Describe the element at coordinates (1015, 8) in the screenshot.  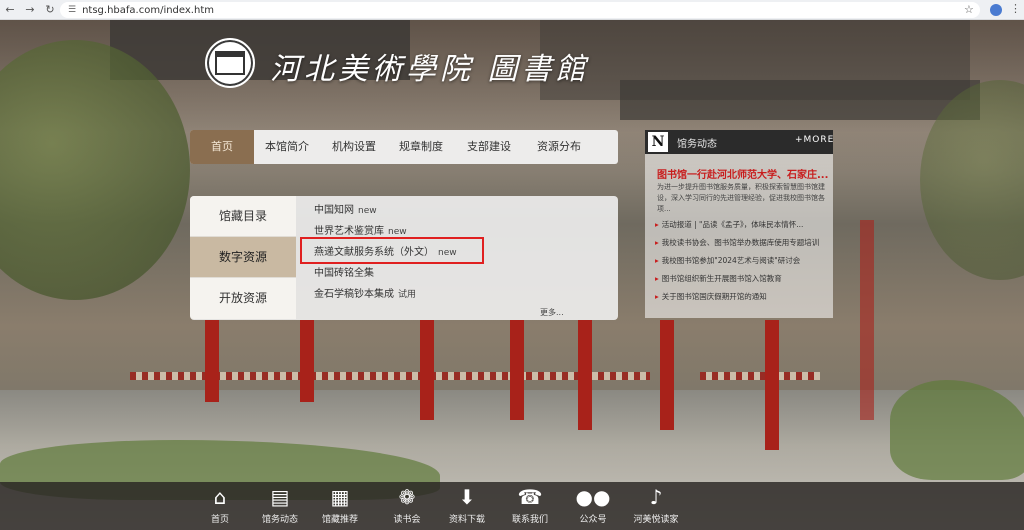
I see `menu-kebab-icon: ⋮` at that location.